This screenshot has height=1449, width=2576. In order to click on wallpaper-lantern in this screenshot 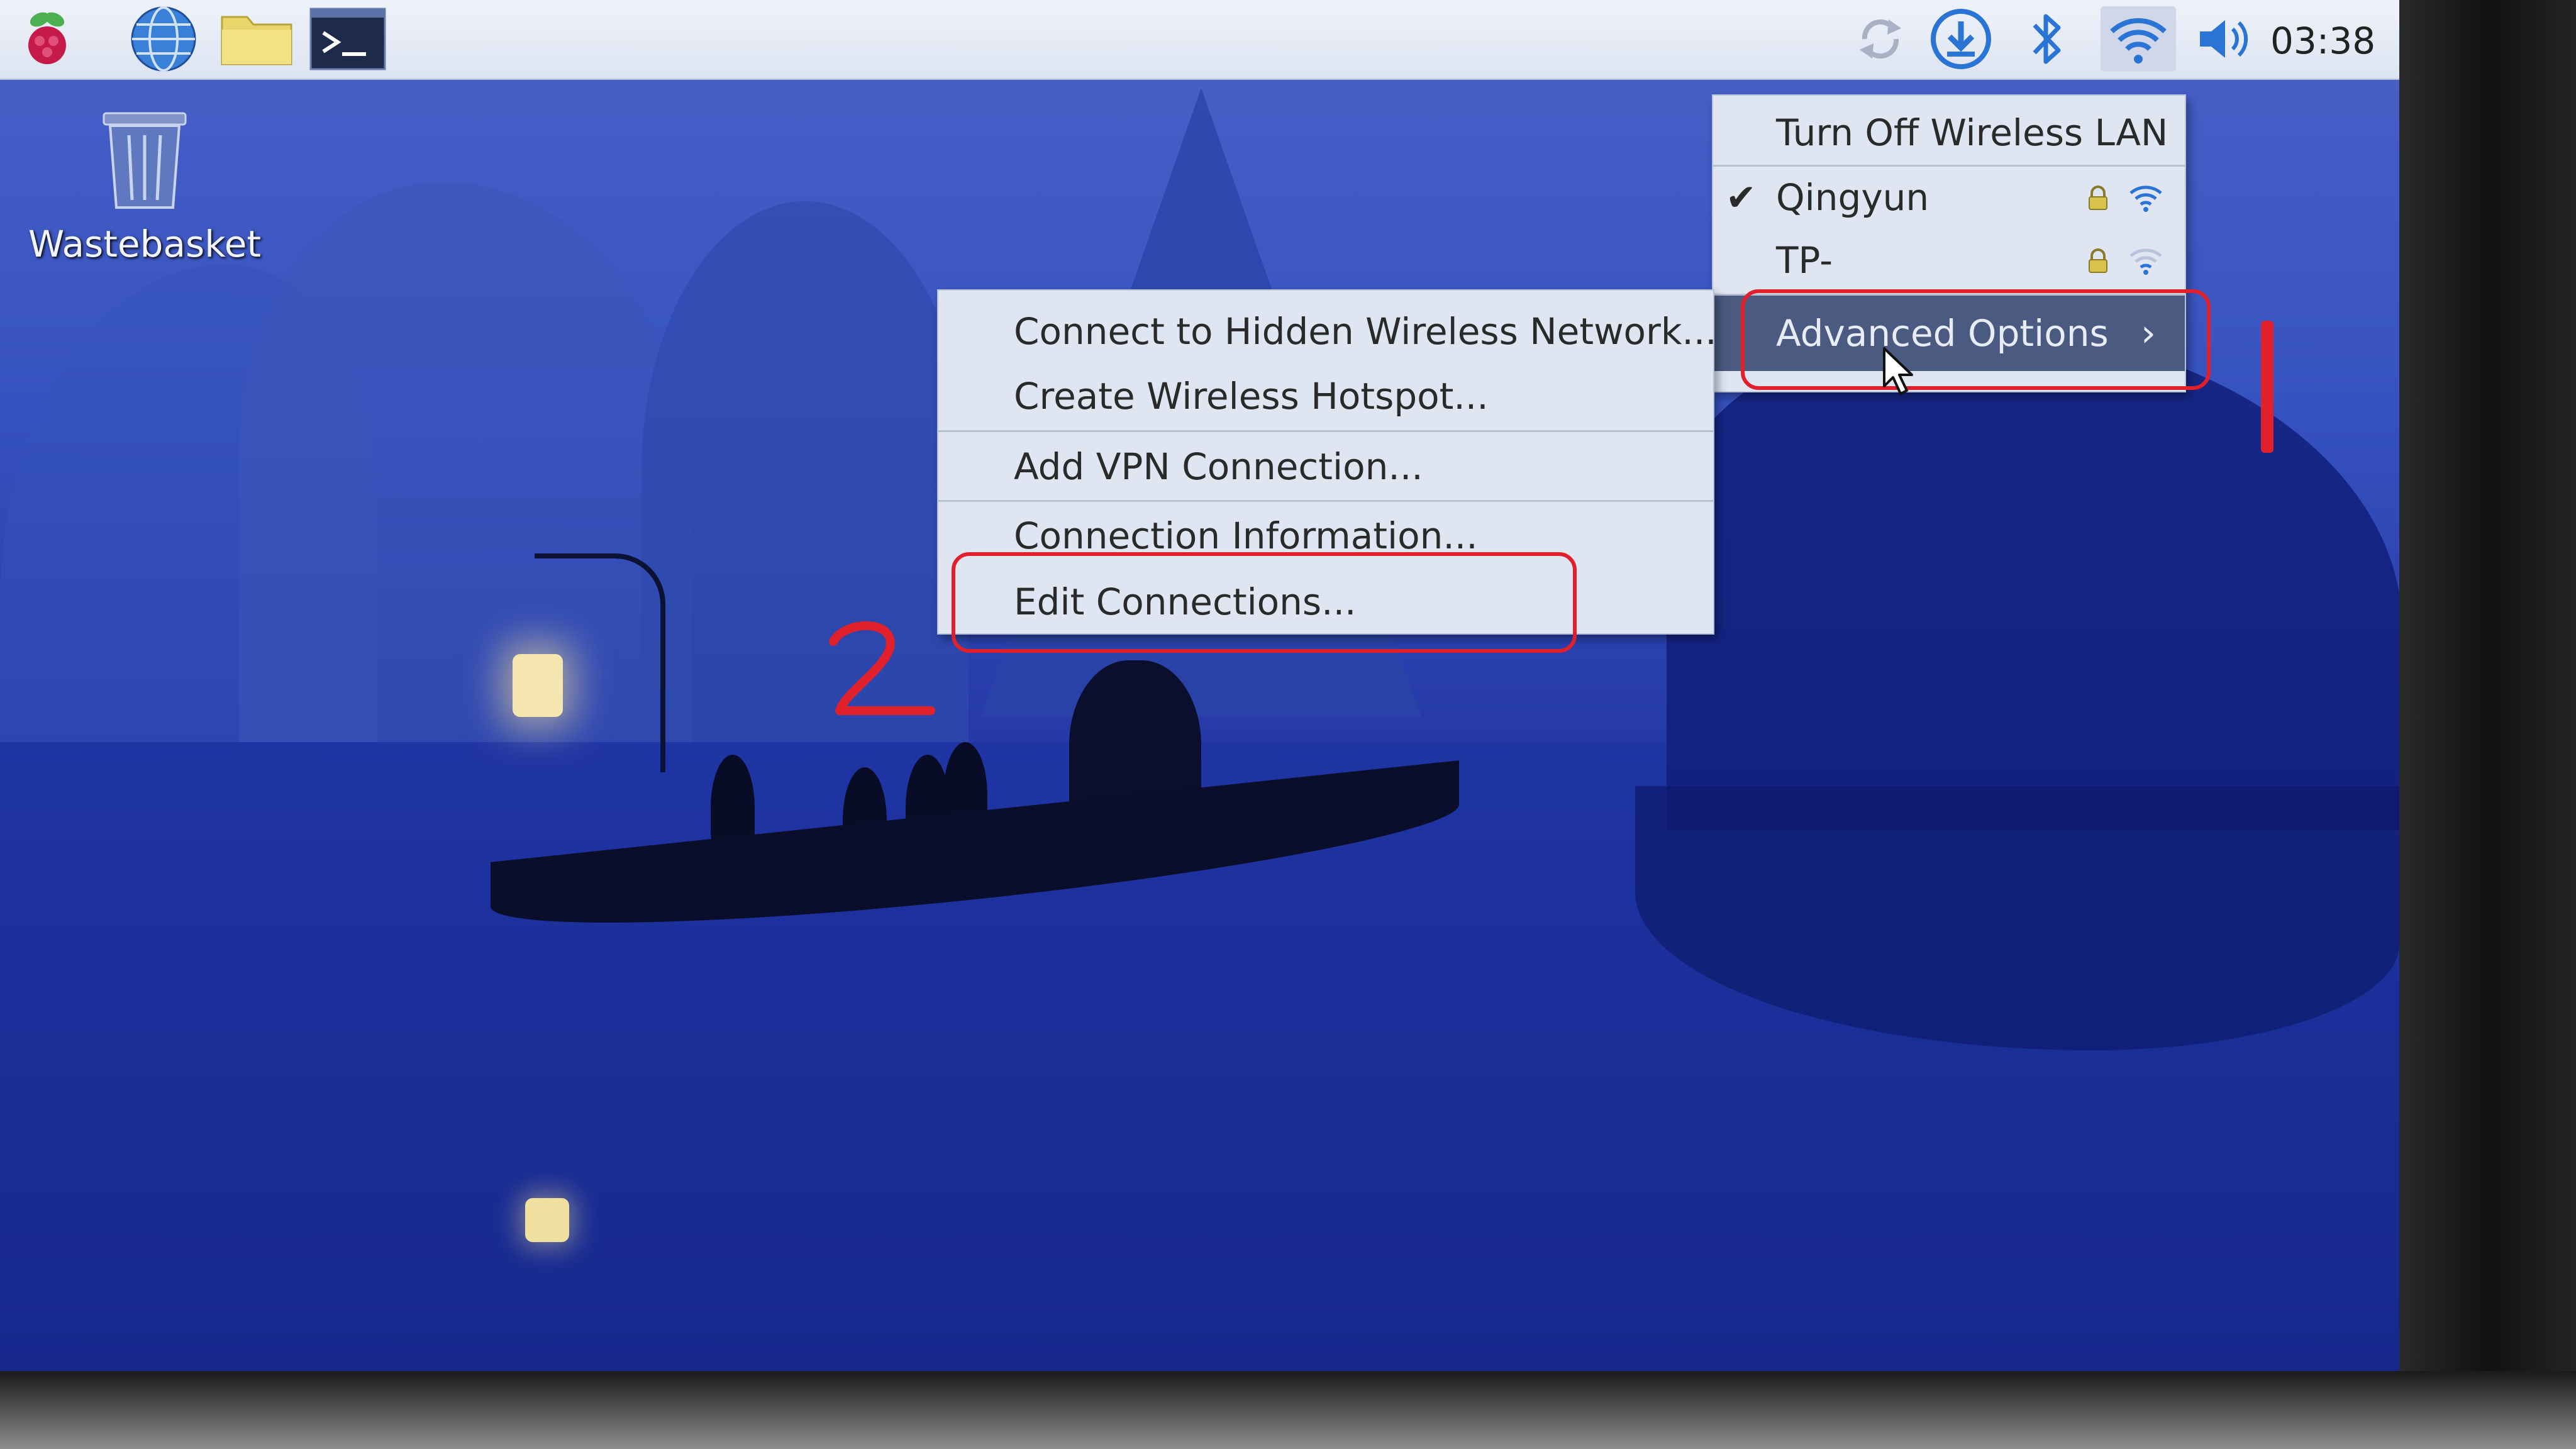, I will do `click(538, 685)`.